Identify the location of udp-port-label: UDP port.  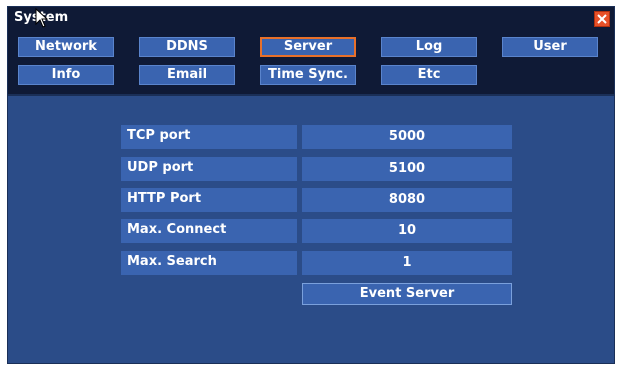
(209, 169).